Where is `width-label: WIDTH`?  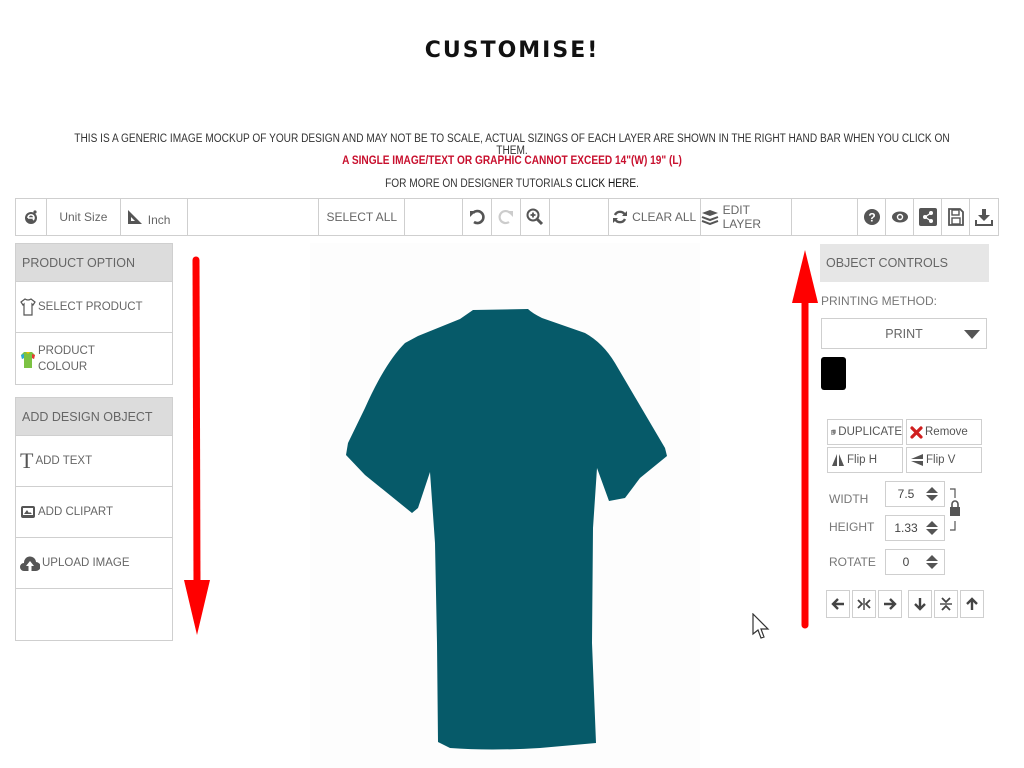 width-label: WIDTH is located at coordinates (849, 499).